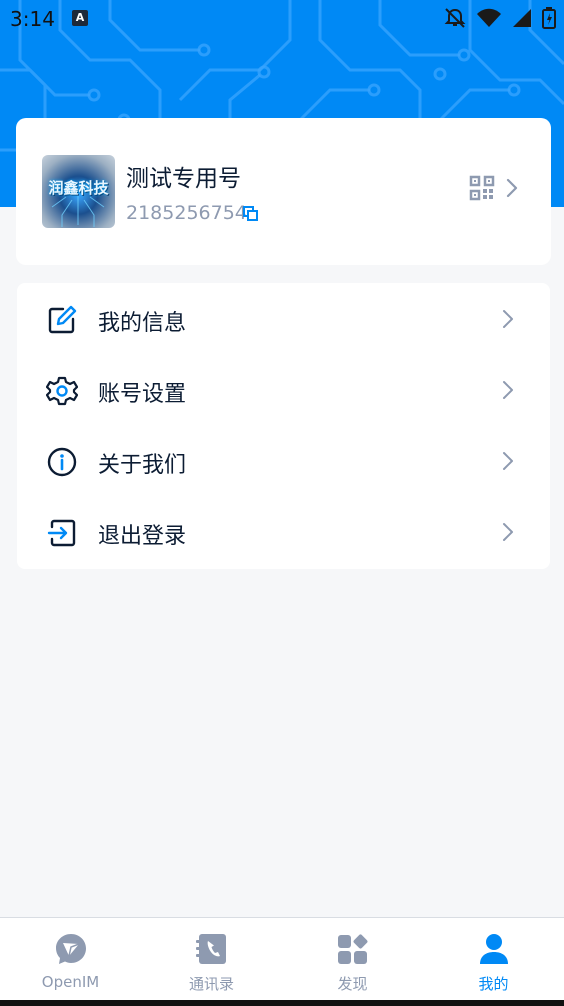 Image resolution: width=564 pixels, height=1006 pixels. I want to click on notification-badge: A, so click(80, 18).